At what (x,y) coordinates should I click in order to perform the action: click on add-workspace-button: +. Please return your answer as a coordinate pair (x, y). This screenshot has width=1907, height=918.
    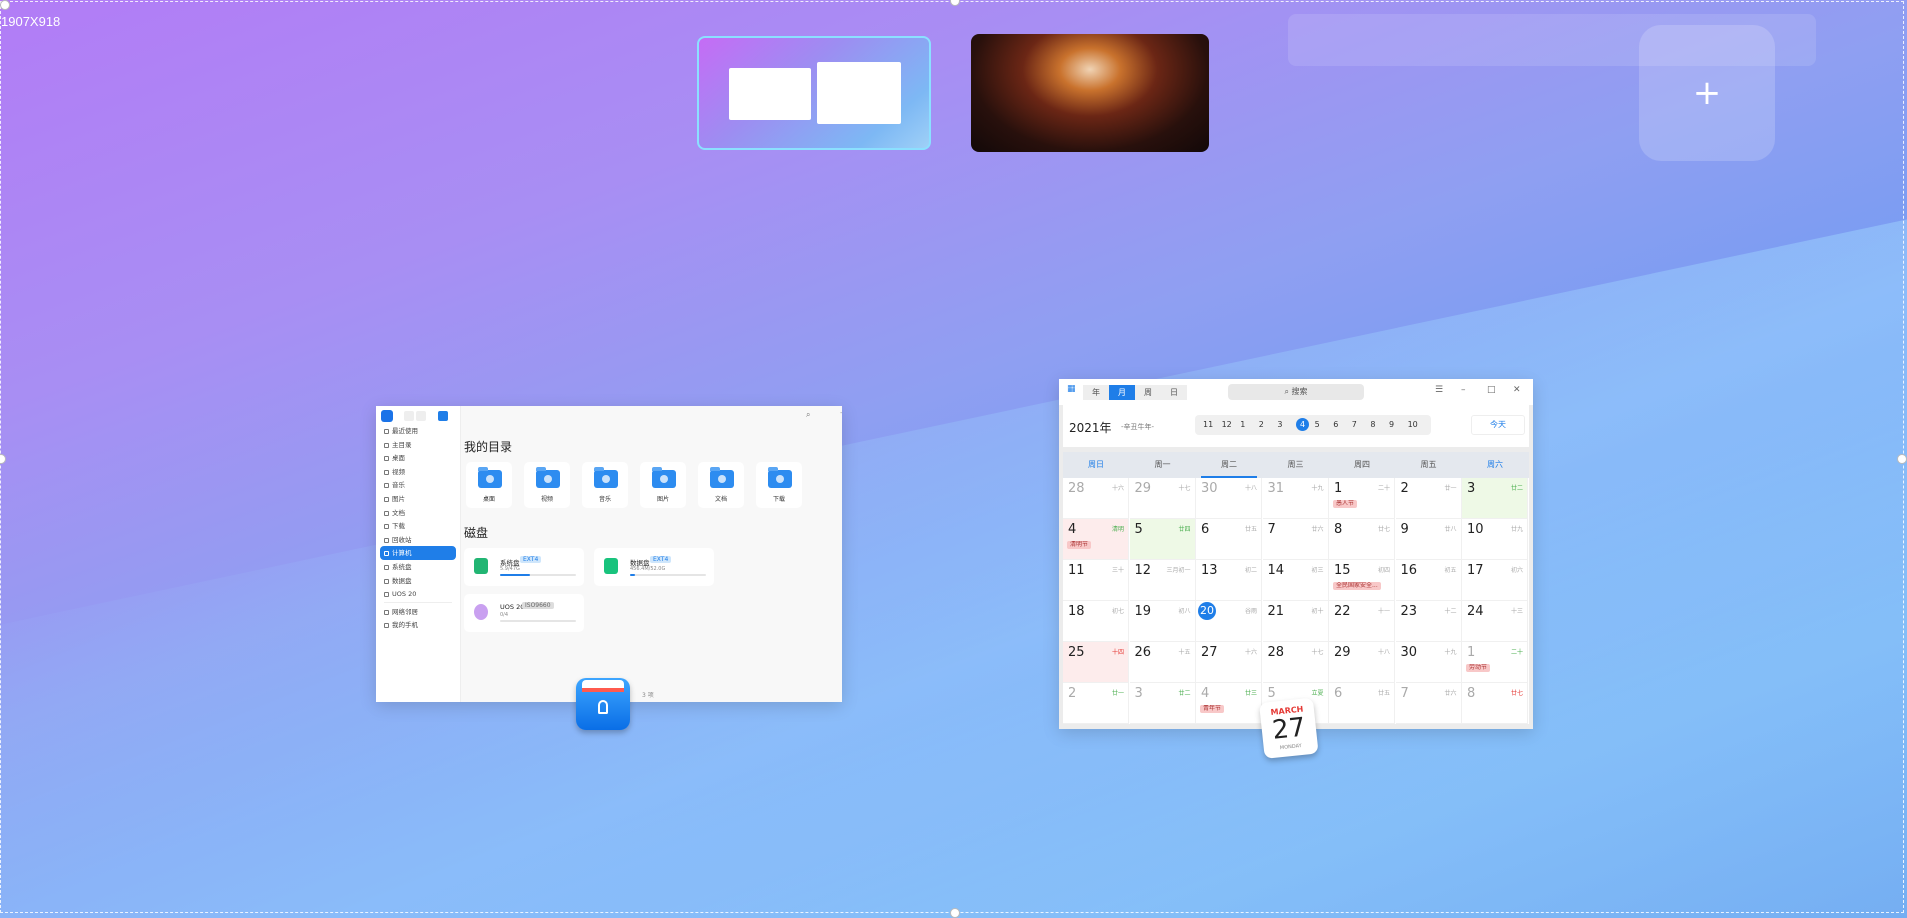
    Looking at the image, I should click on (1707, 93).